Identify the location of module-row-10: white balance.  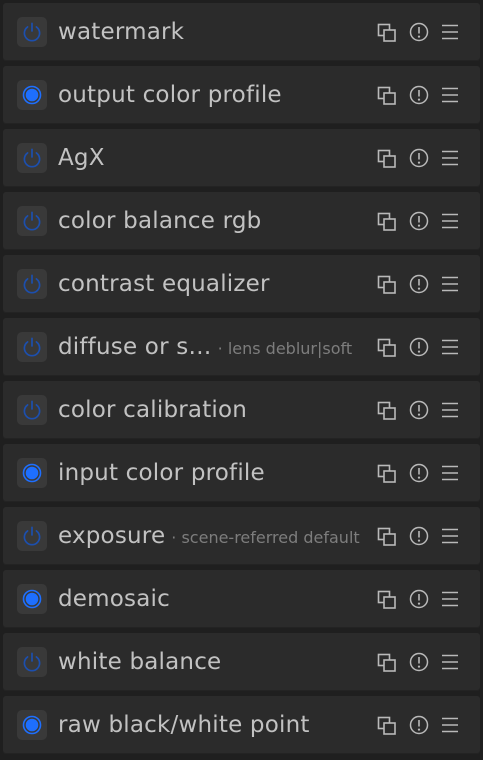
(241, 662).